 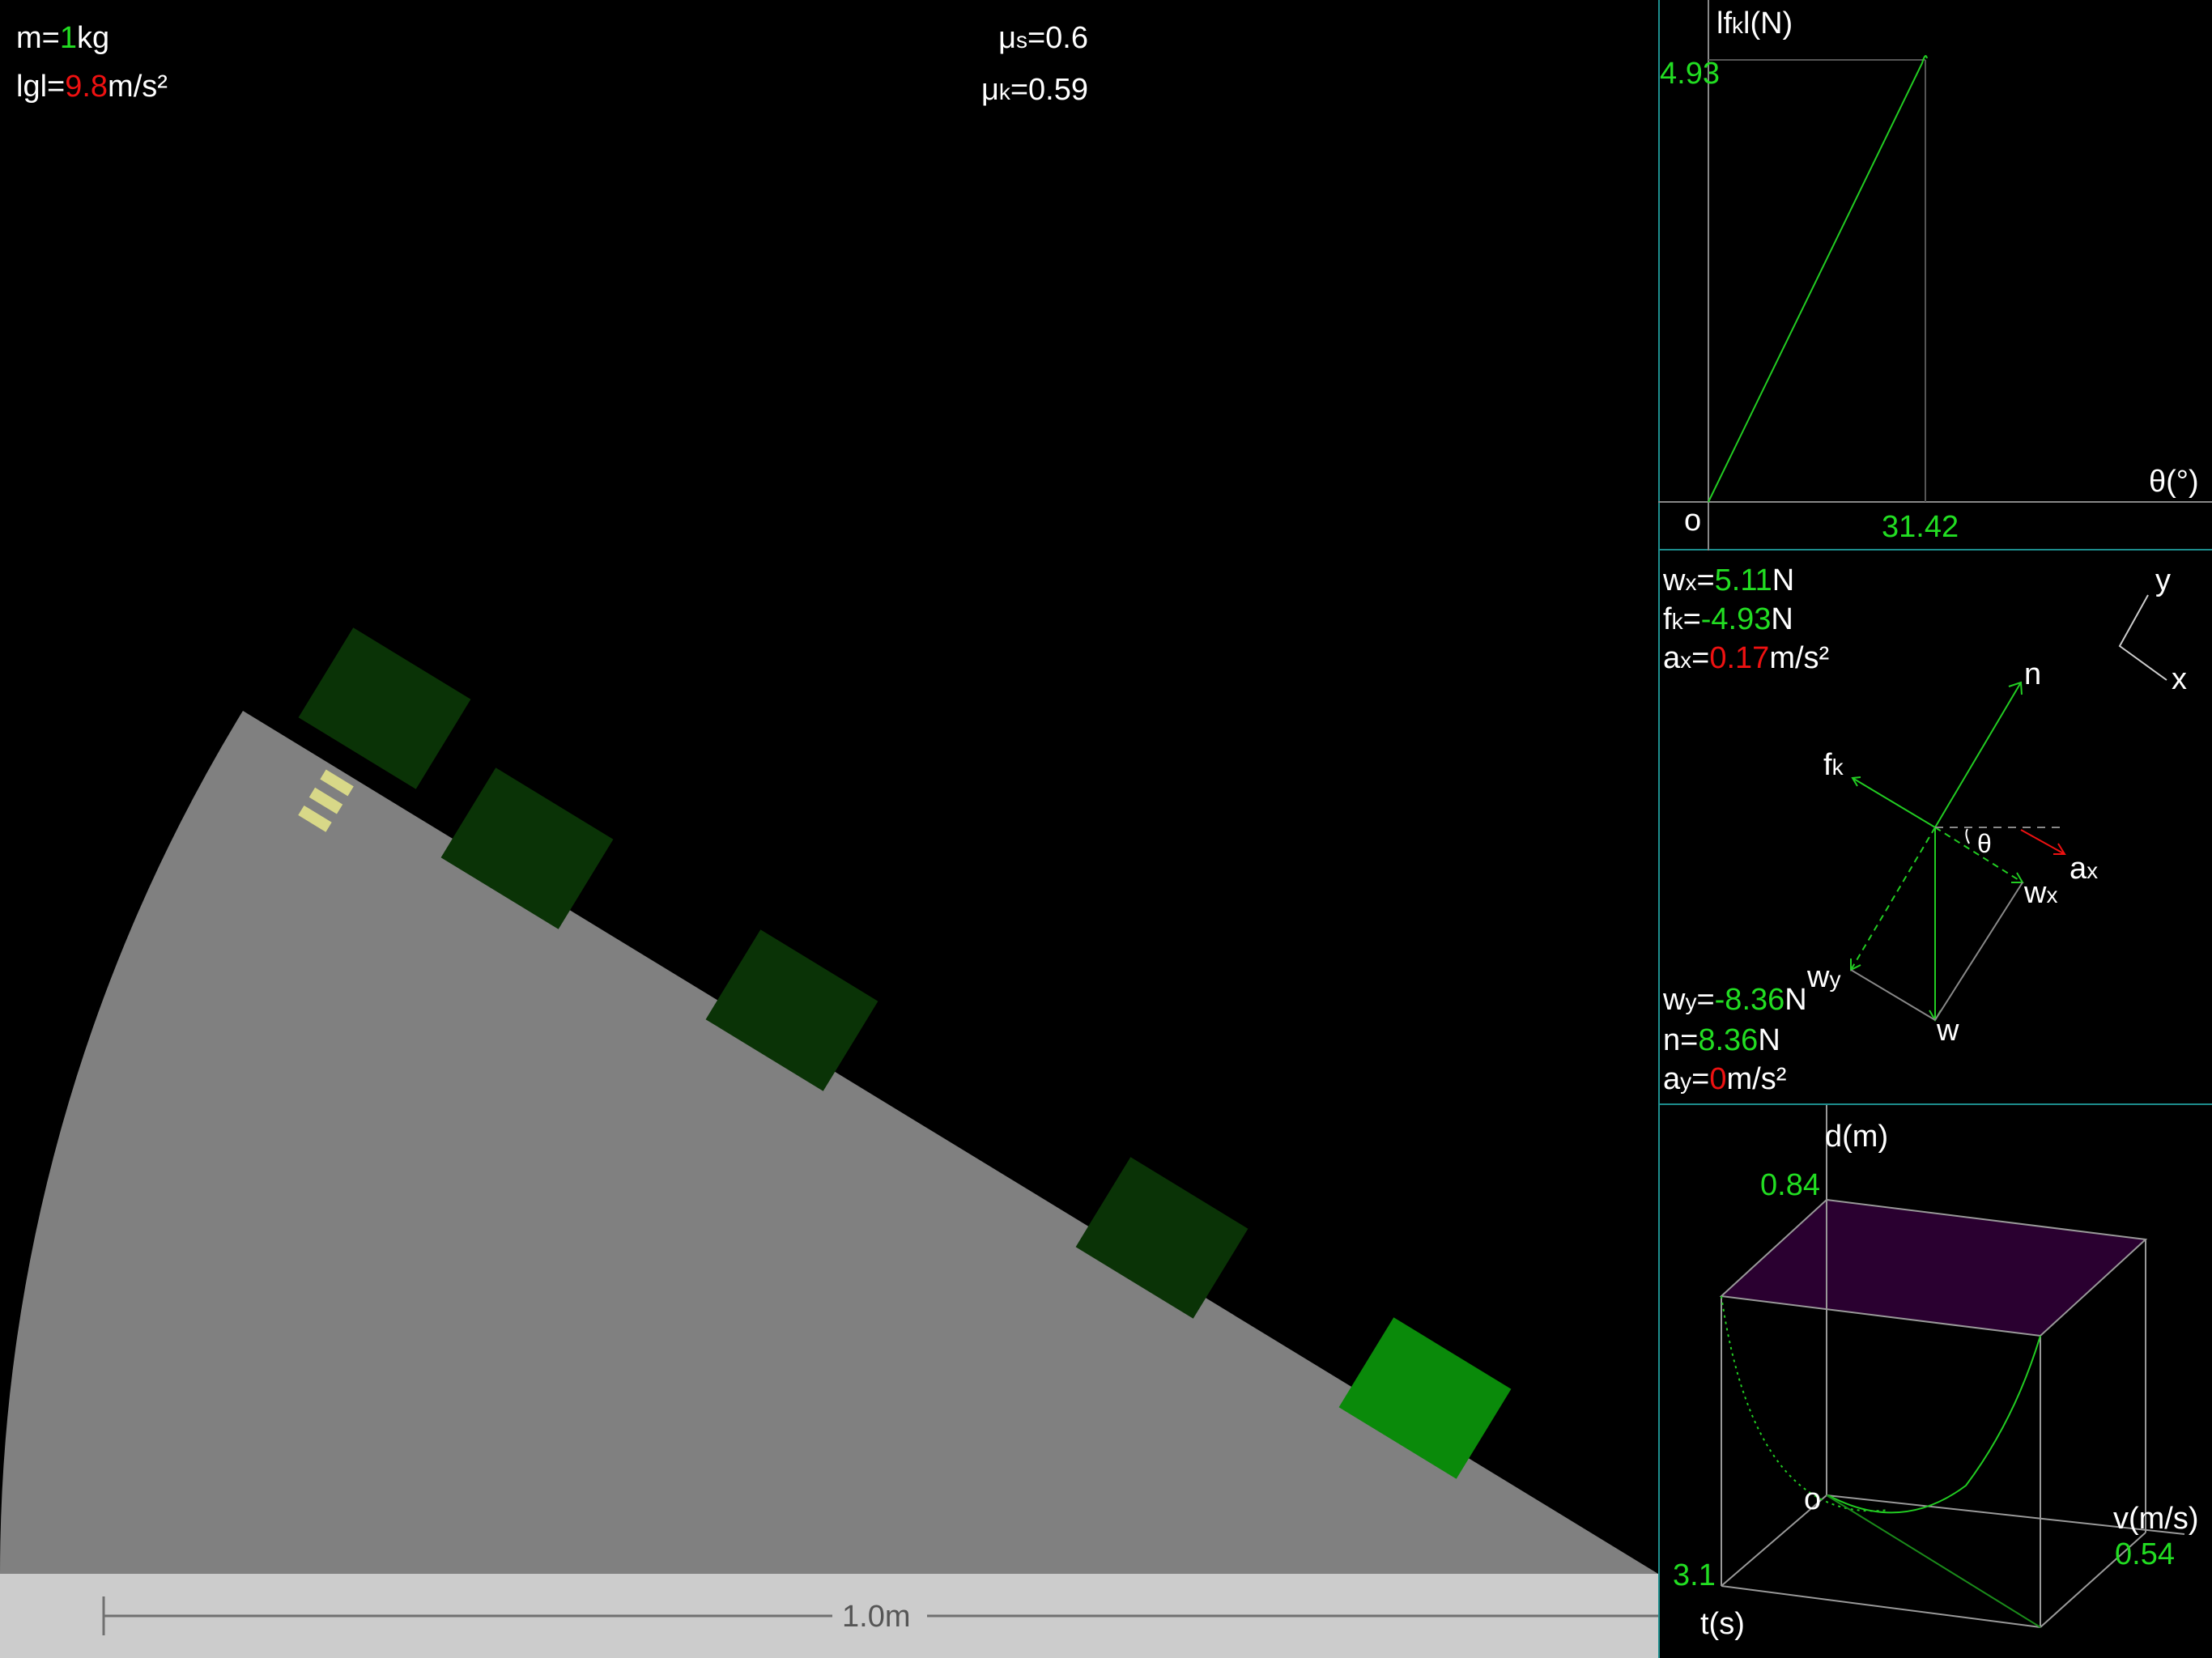 What do you see at coordinates (1979, 951) in the screenshot?
I see `component-guide` at bounding box center [1979, 951].